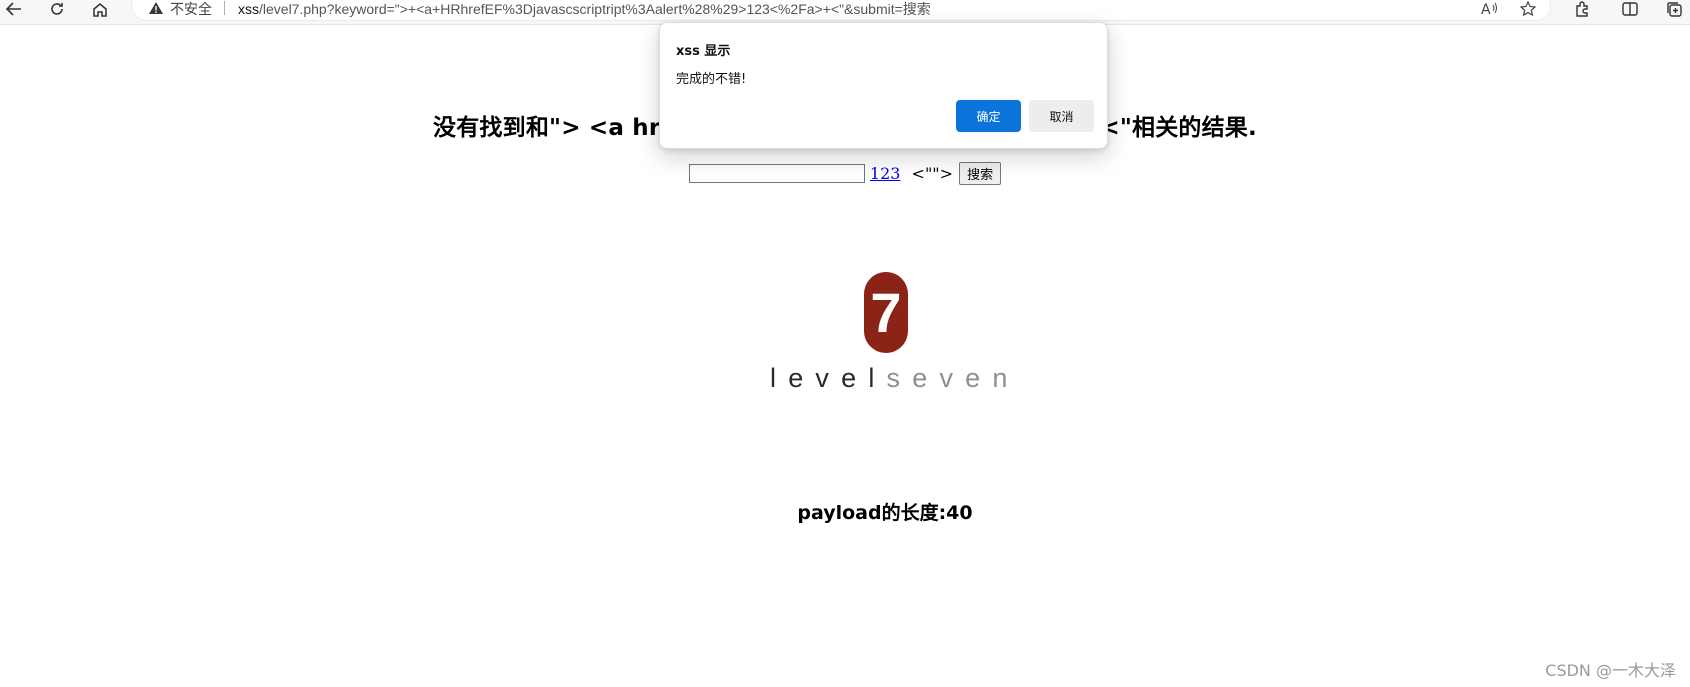 The width and height of the screenshot is (1690, 687). I want to click on trailing-text: <"">, so click(930, 173).